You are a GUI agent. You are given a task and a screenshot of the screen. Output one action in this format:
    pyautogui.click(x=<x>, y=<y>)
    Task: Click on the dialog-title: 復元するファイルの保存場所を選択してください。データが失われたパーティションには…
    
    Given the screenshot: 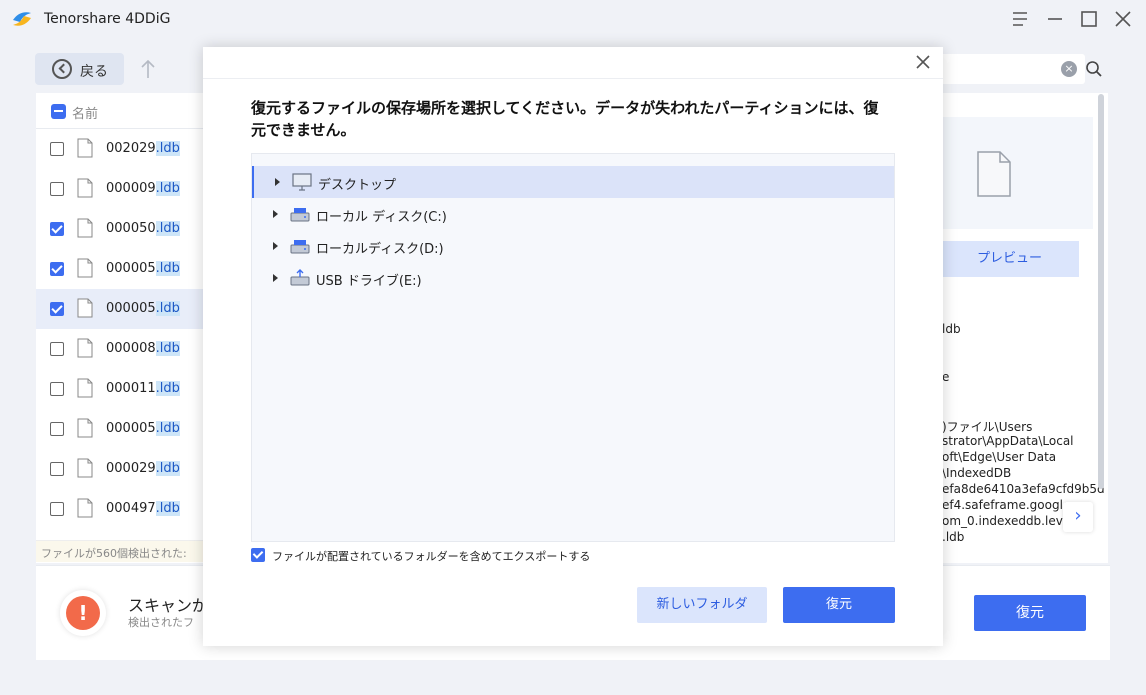 What is the action you would take?
    pyautogui.click(x=565, y=119)
    